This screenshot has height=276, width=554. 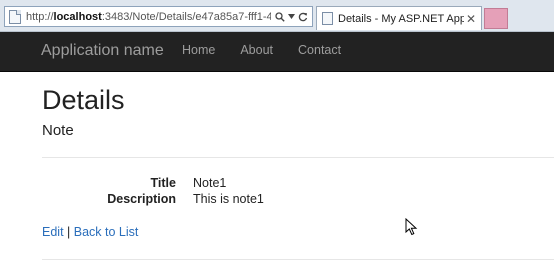 I want to click on details-list: Title Note1 Description This is note1, so click(x=277, y=192).